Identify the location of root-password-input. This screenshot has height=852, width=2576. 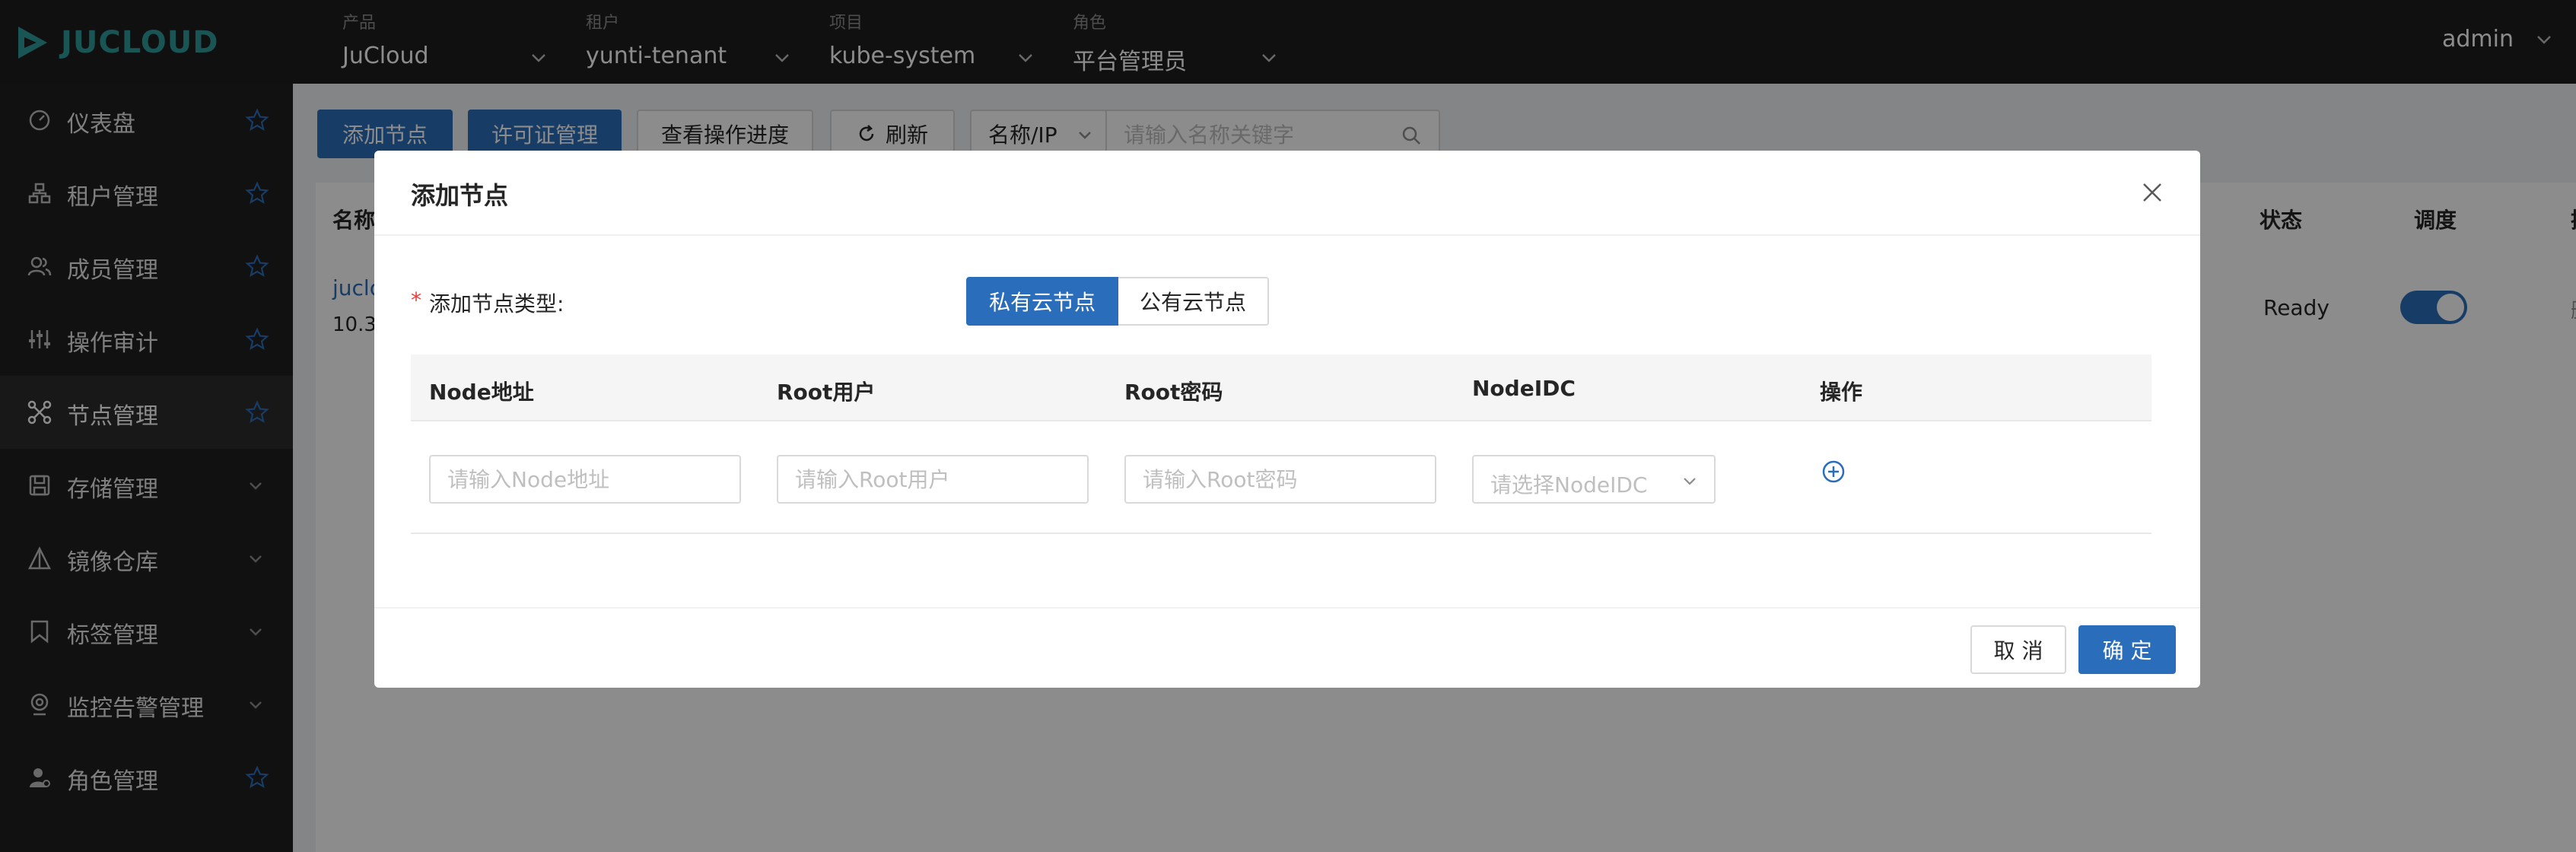
(1280, 479).